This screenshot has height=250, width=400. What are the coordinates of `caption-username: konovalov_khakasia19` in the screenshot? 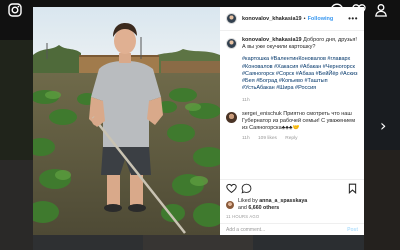 It's located at (272, 40).